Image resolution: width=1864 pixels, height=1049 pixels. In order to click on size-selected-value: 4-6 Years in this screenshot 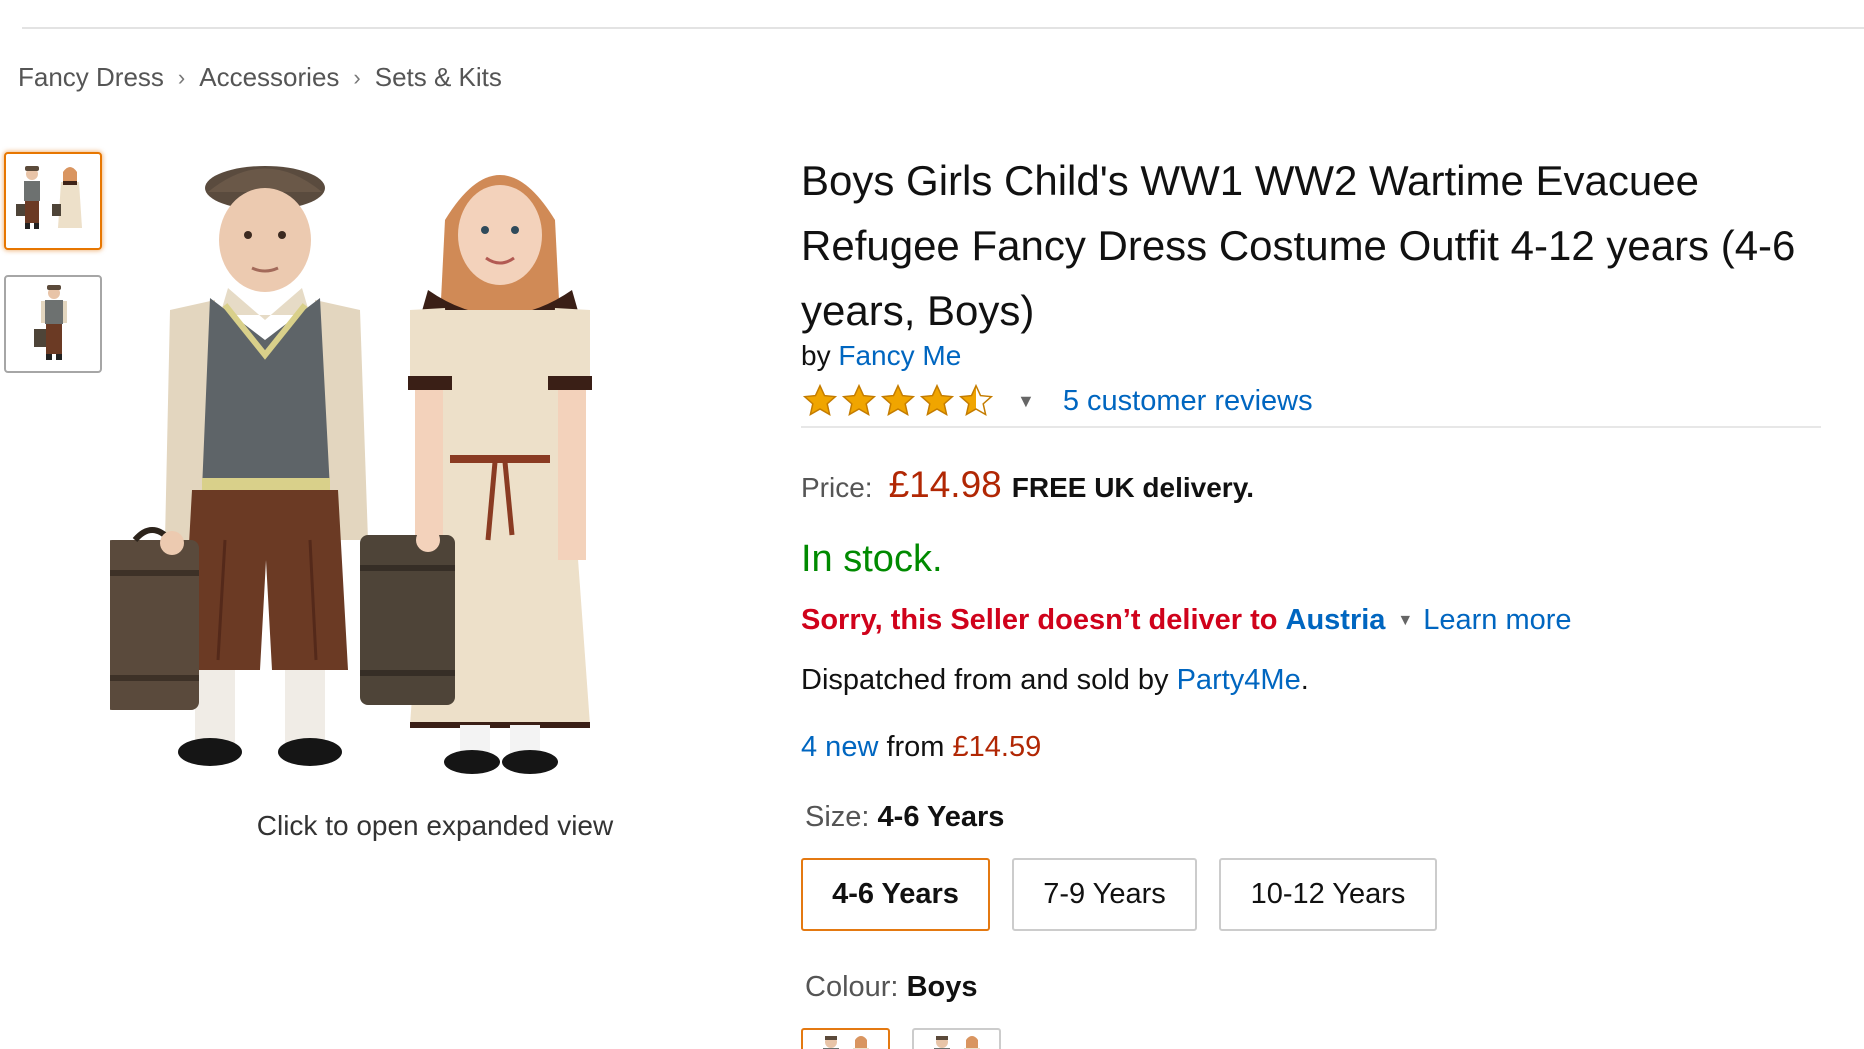, I will do `click(941, 817)`.